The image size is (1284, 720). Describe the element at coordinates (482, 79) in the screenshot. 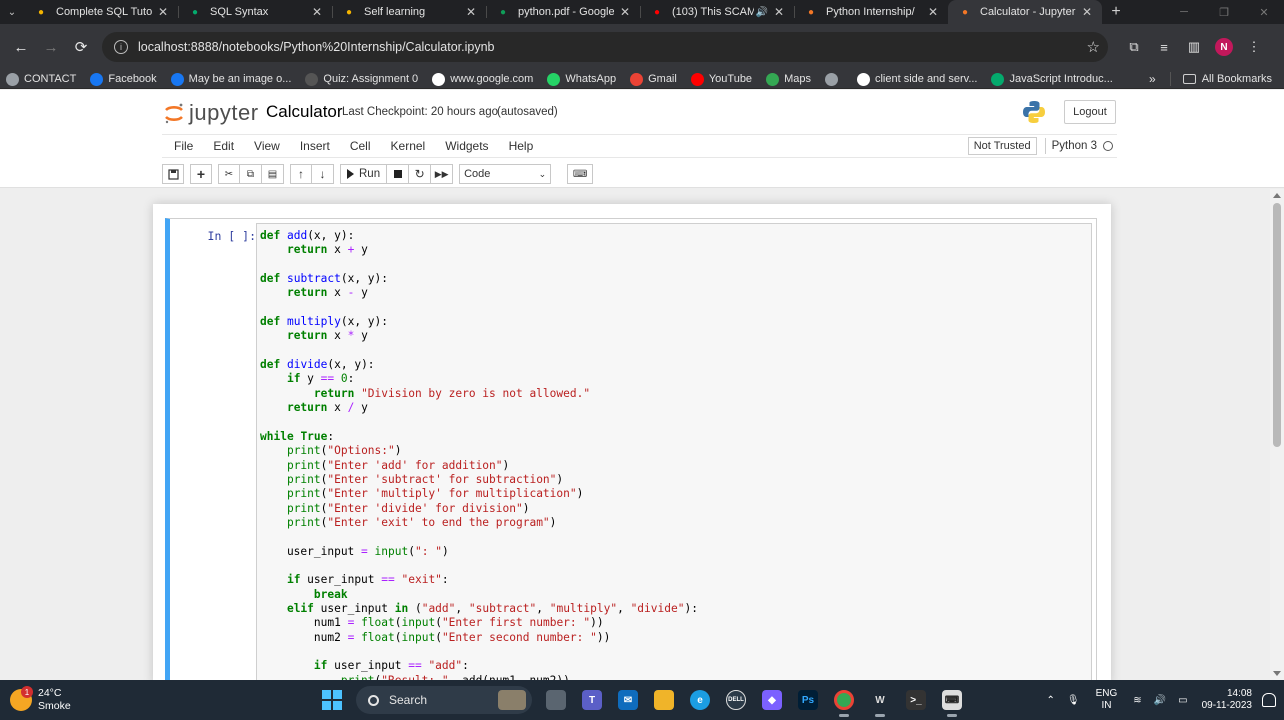

I see `bookmark-item: www.google.com` at that location.